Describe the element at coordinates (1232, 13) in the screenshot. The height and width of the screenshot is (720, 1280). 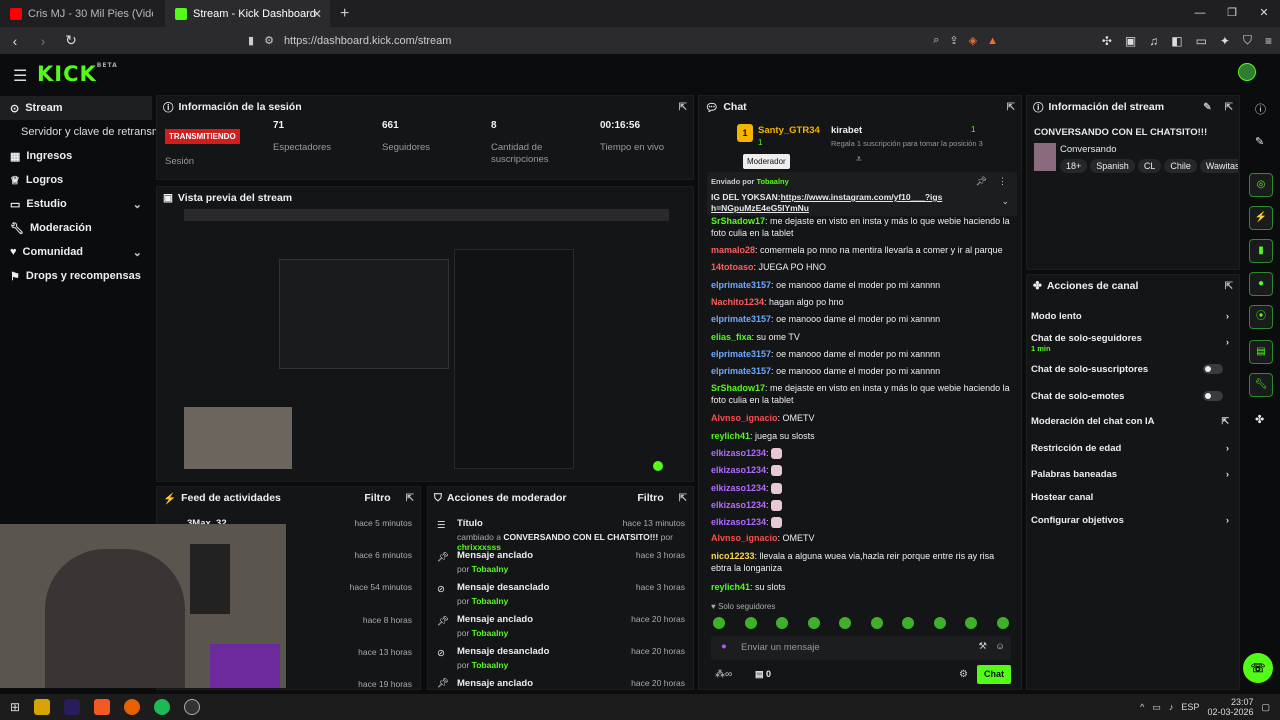
I see `maximize-button: ❐` at that location.